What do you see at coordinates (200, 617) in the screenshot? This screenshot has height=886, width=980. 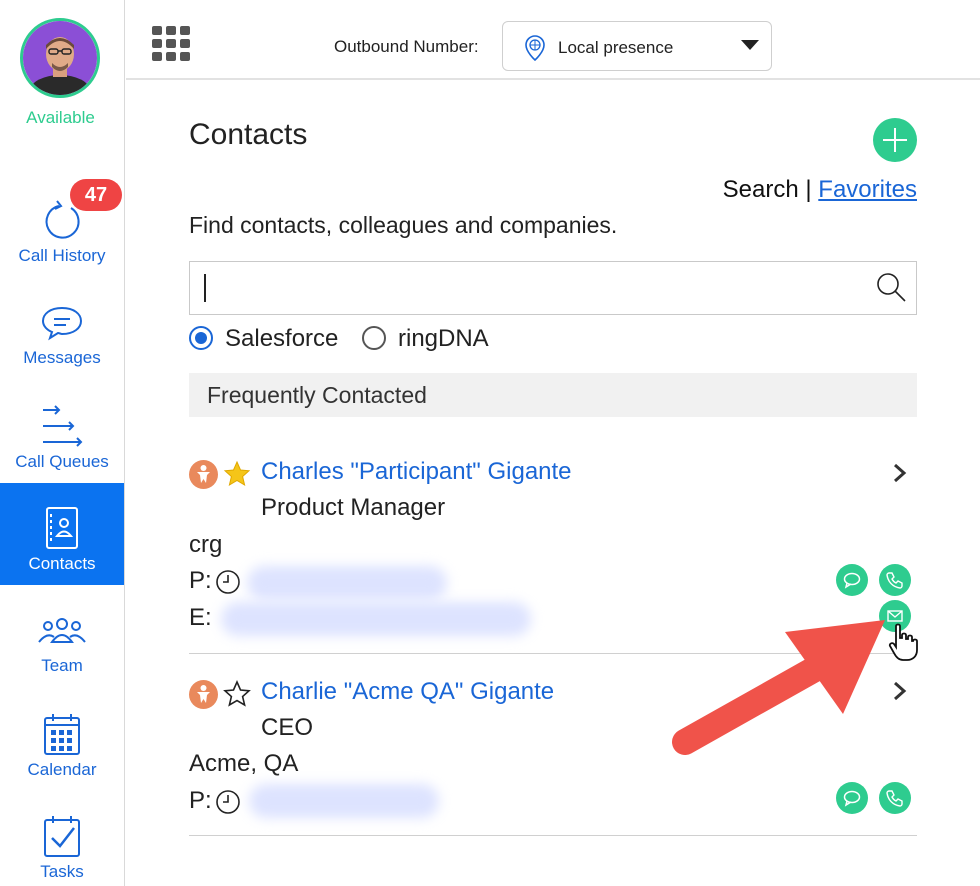 I see `email-label: E:` at bounding box center [200, 617].